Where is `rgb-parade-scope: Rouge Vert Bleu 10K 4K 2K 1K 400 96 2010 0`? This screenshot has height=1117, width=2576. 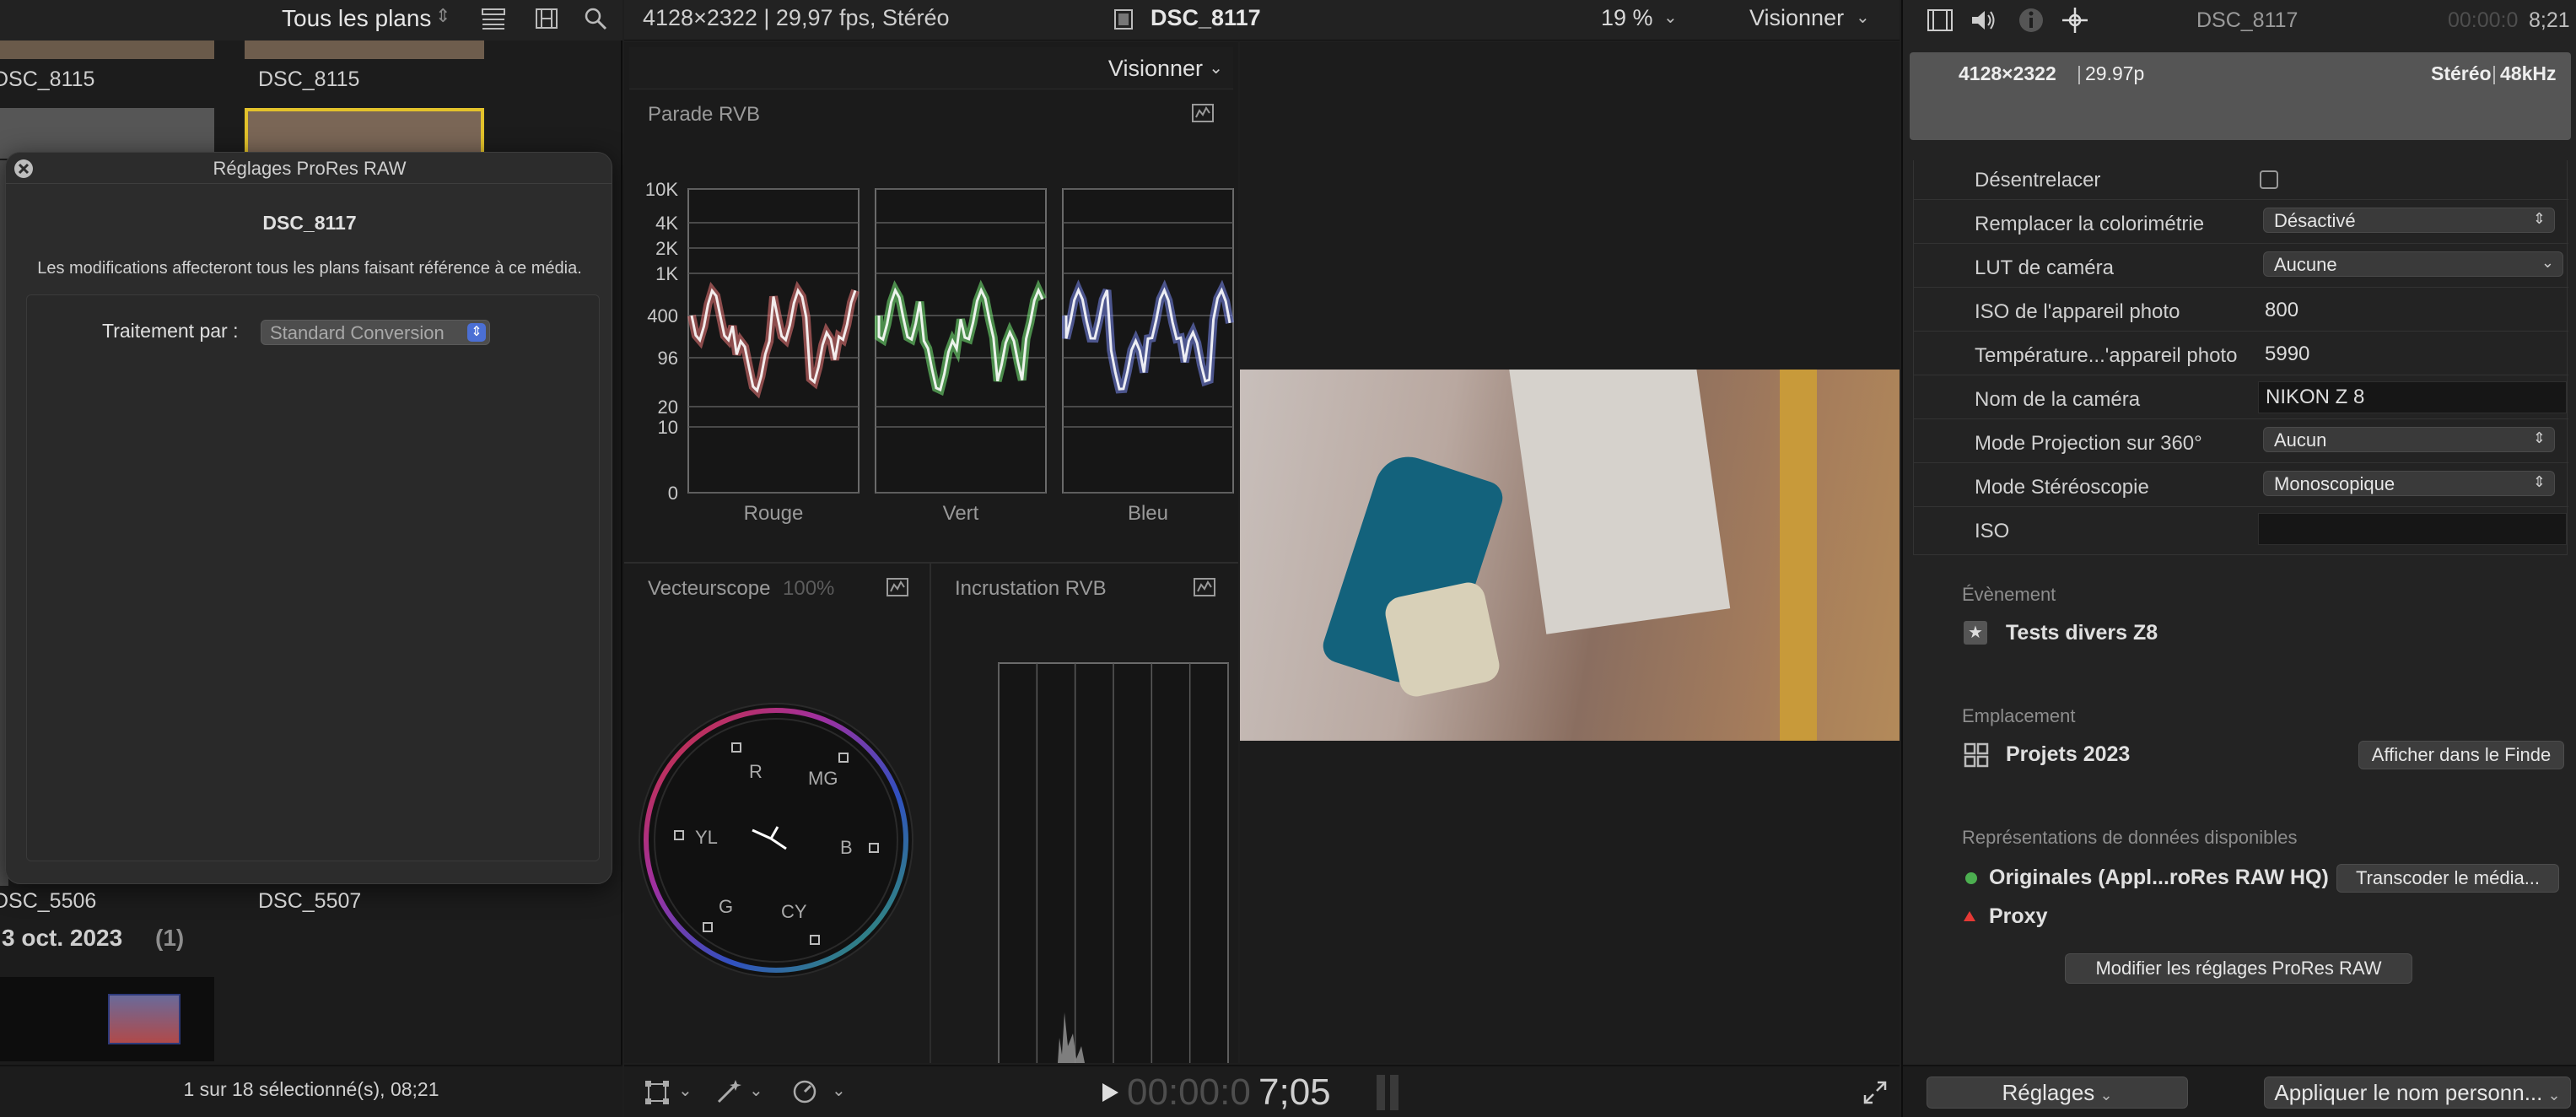 rgb-parade-scope: Rouge Vert Bleu 10K 4K 2K 1K 400 96 2010 0 is located at coordinates (939, 352).